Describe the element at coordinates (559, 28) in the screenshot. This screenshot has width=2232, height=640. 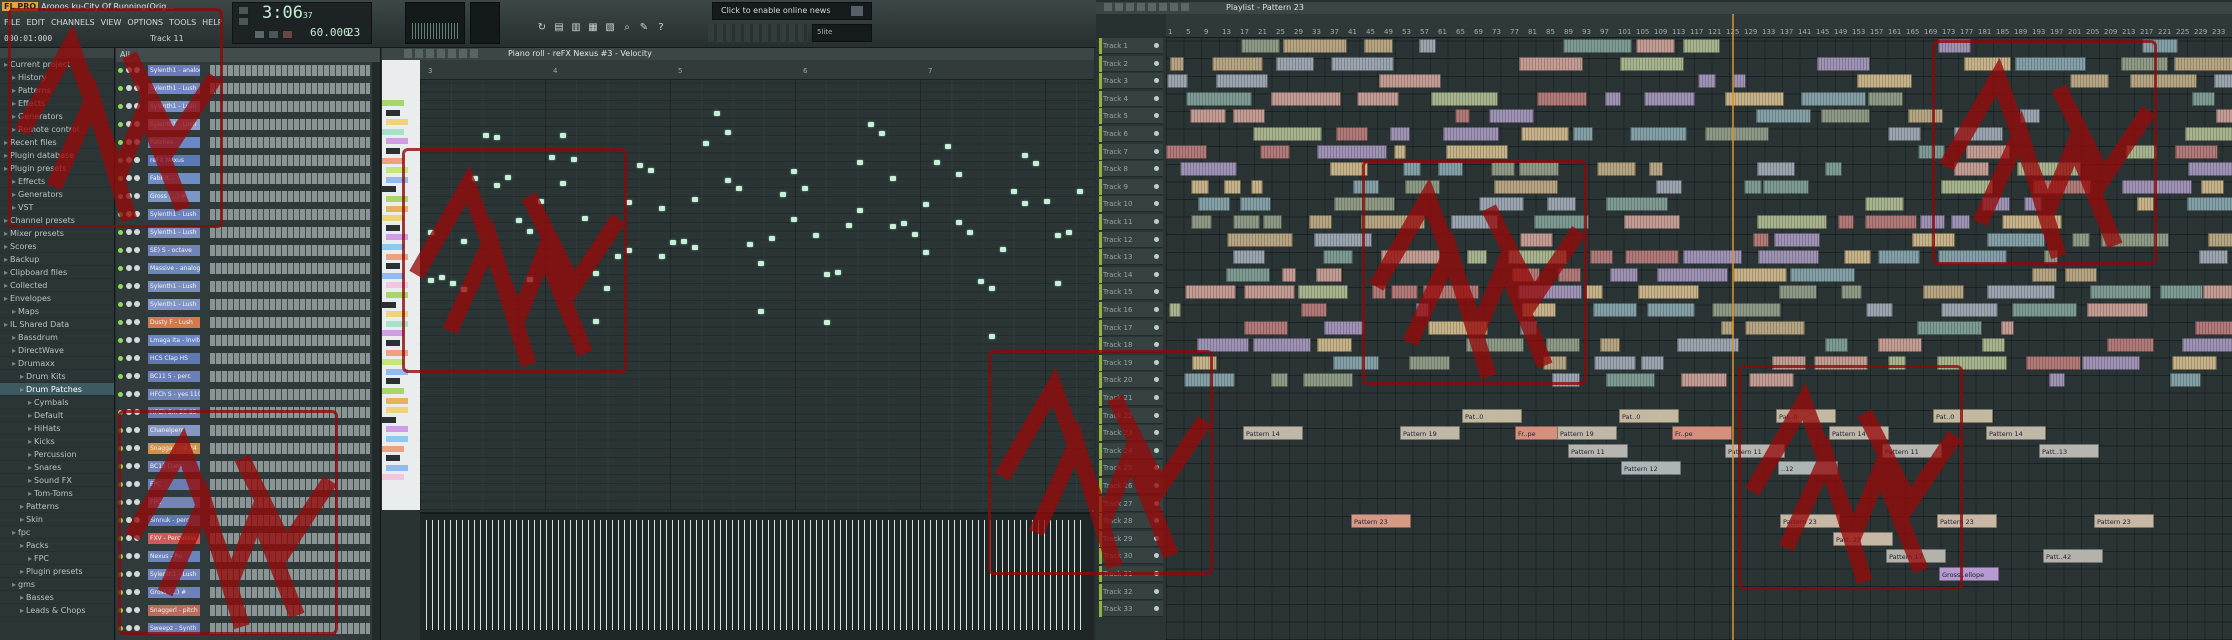
I see `mixer-icon: ▤` at that location.